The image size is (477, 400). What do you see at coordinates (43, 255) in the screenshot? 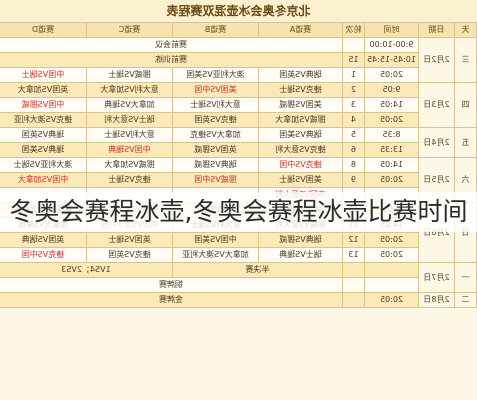
I see `sheet-d-match: 捷克VS中国` at bounding box center [43, 255].